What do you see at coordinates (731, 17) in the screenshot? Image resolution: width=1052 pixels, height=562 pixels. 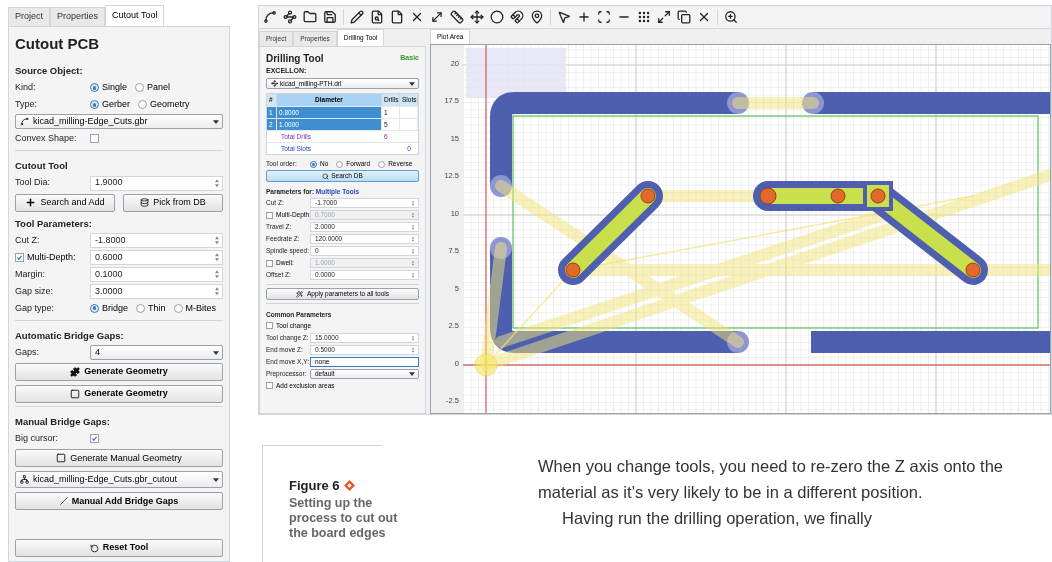 I see `zoom-icon` at bounding box center [731, 17].